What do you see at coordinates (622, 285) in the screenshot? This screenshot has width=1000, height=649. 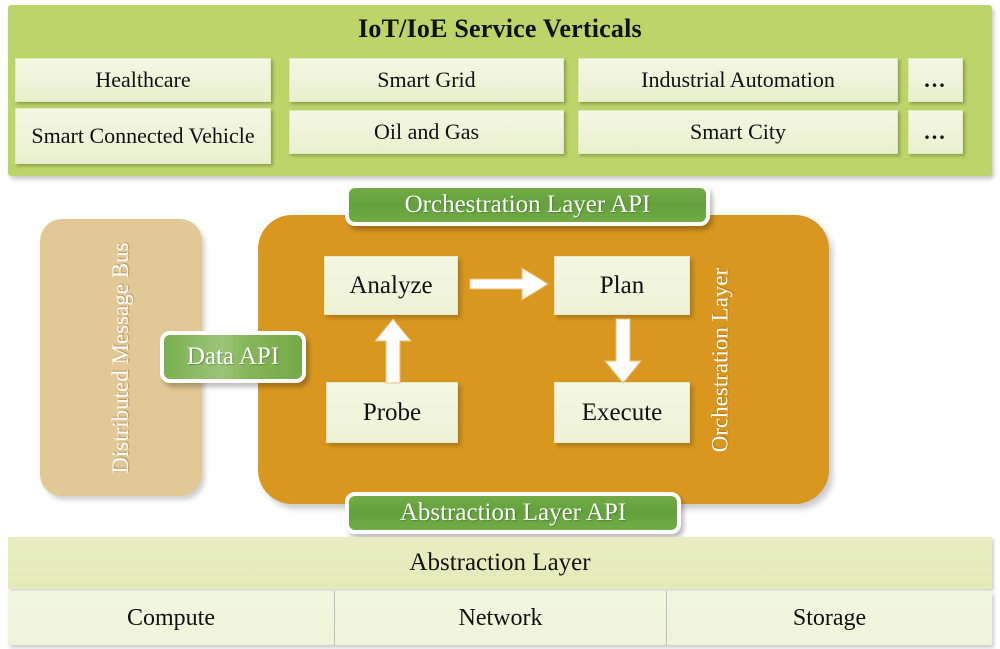 I see `process-box-plan: Plan` at bounding box center [622, 285].